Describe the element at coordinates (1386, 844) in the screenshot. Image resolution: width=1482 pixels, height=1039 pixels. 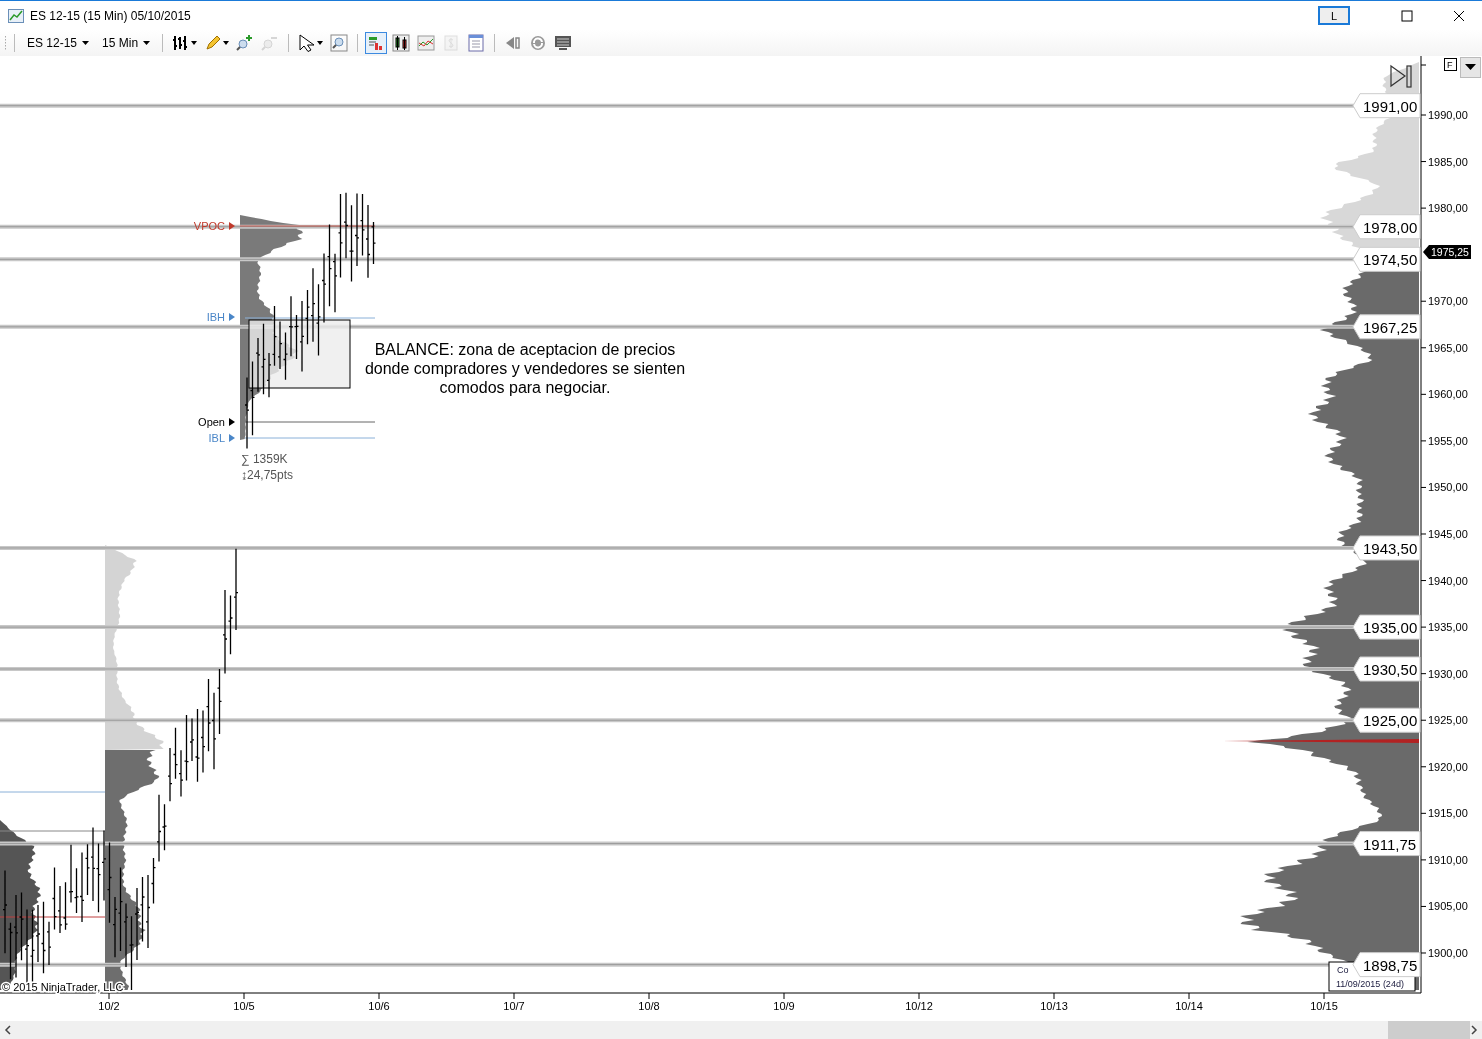
I see `price-level-tag: 1911,75` at that location.